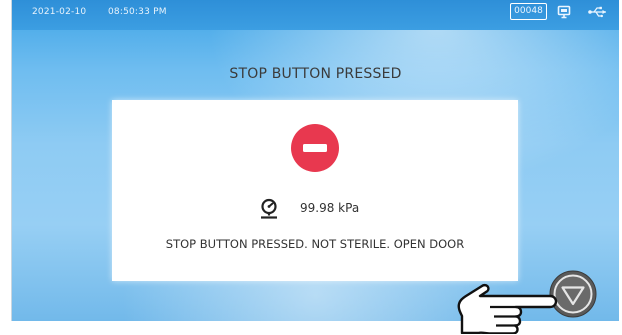 The width and height of the screenshot is (622, 335). What do you see at coordinates (506, 305) in the screenshot?
I see `pointing-hand-icon` at bounding box center [506, 305].